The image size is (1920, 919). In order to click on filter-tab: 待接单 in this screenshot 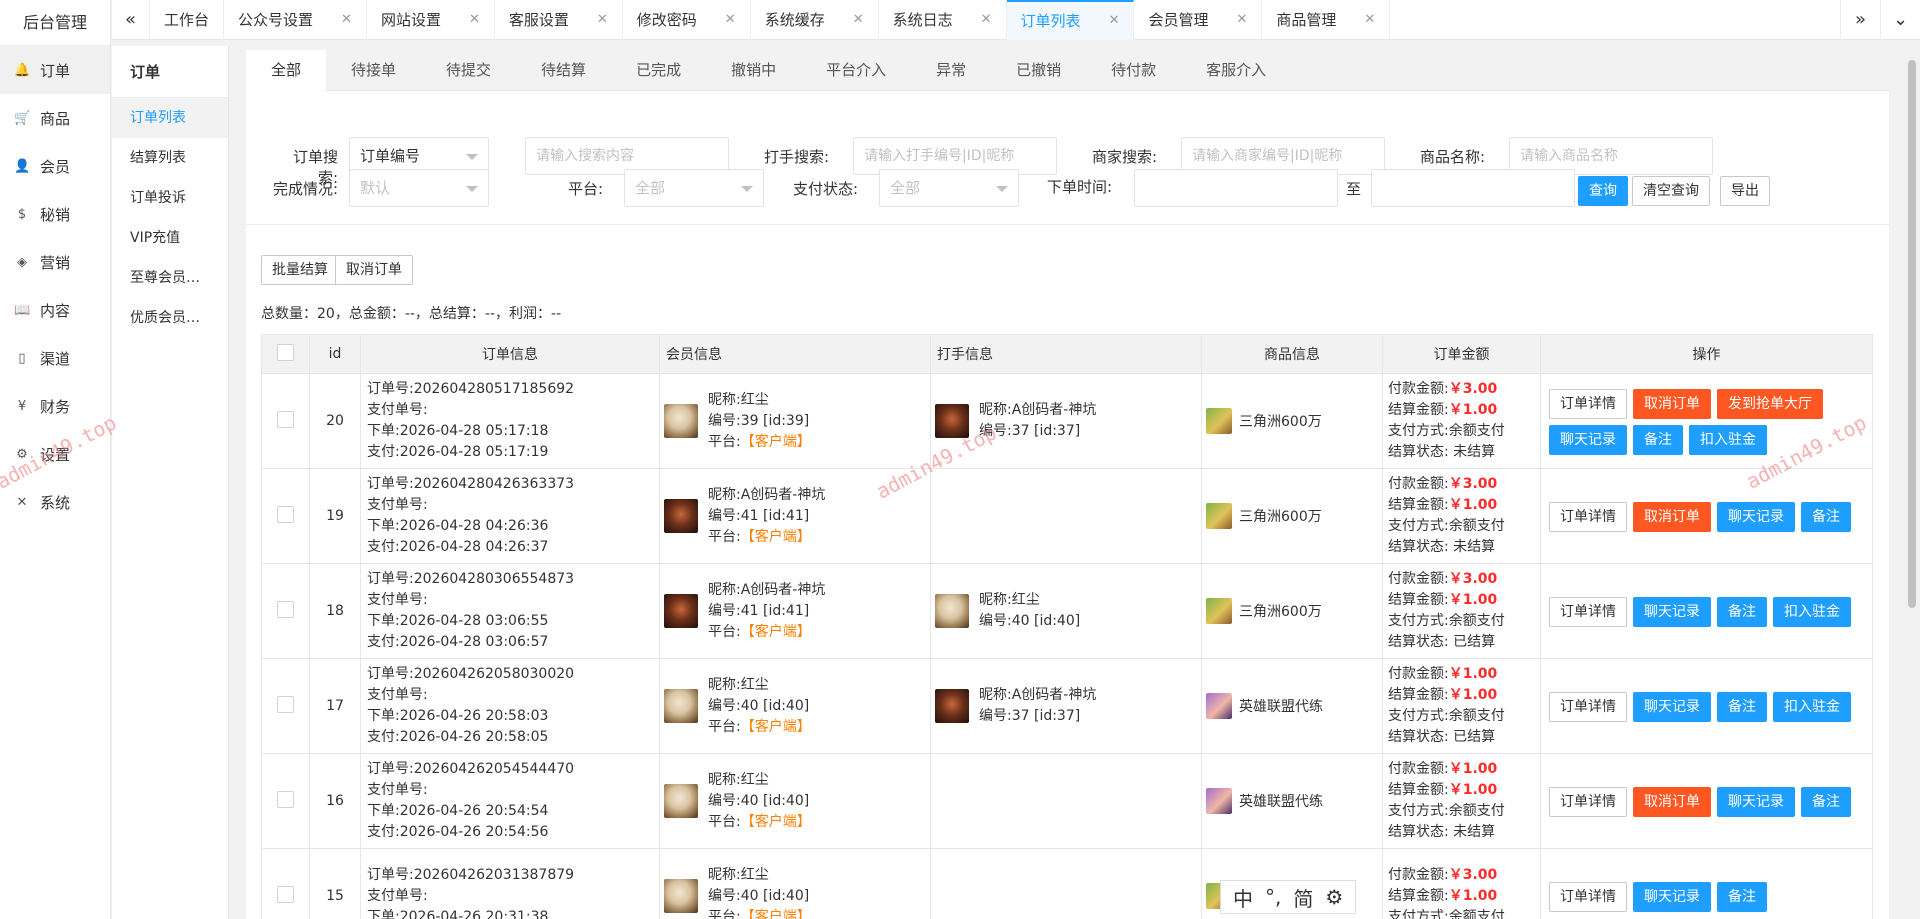, I will do `click(373, 70)`.